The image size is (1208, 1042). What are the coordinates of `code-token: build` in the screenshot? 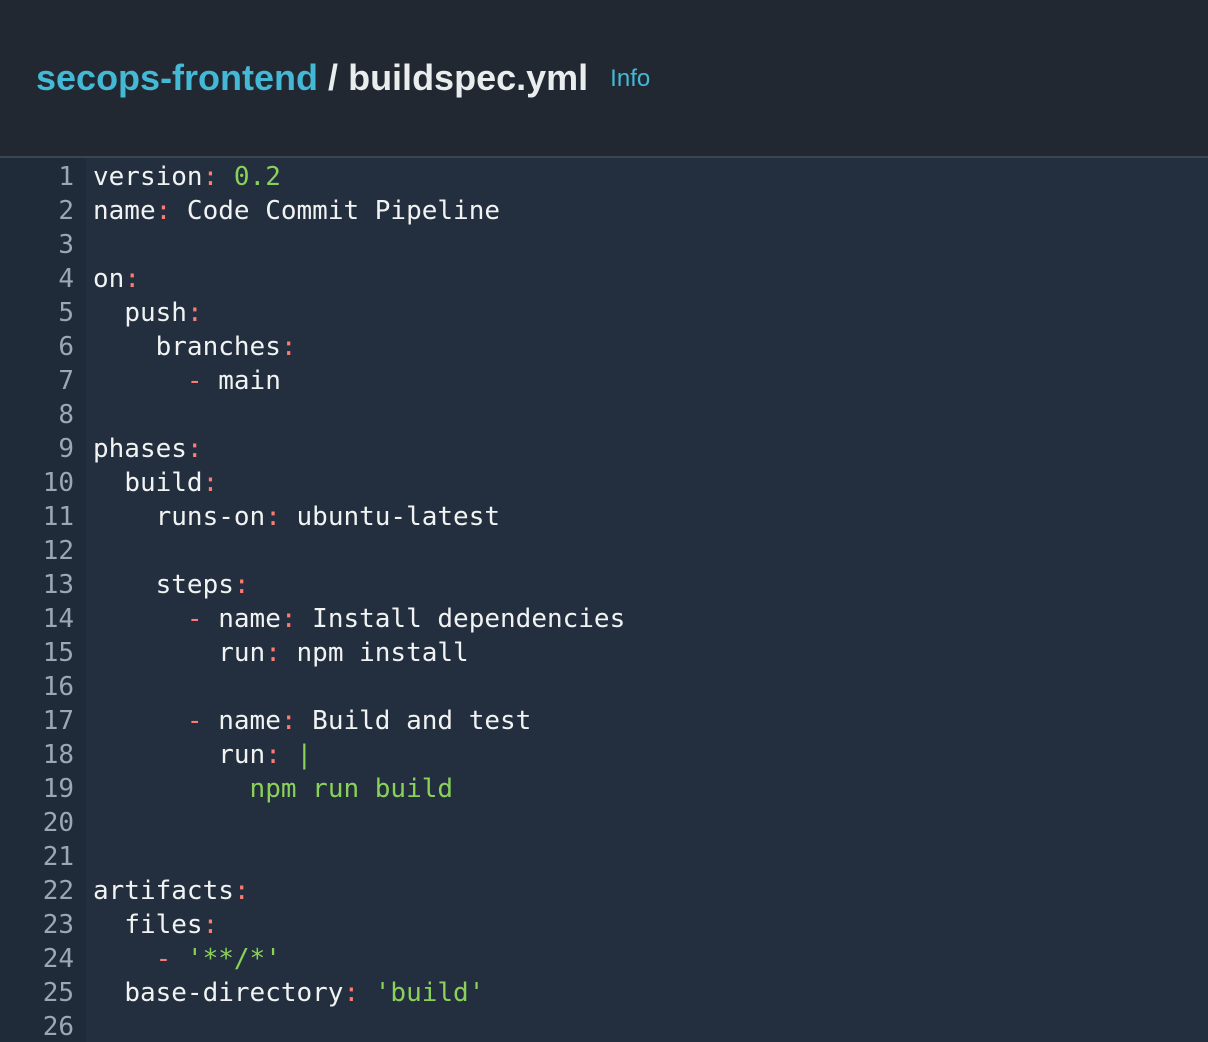 It's located at (163, 483).